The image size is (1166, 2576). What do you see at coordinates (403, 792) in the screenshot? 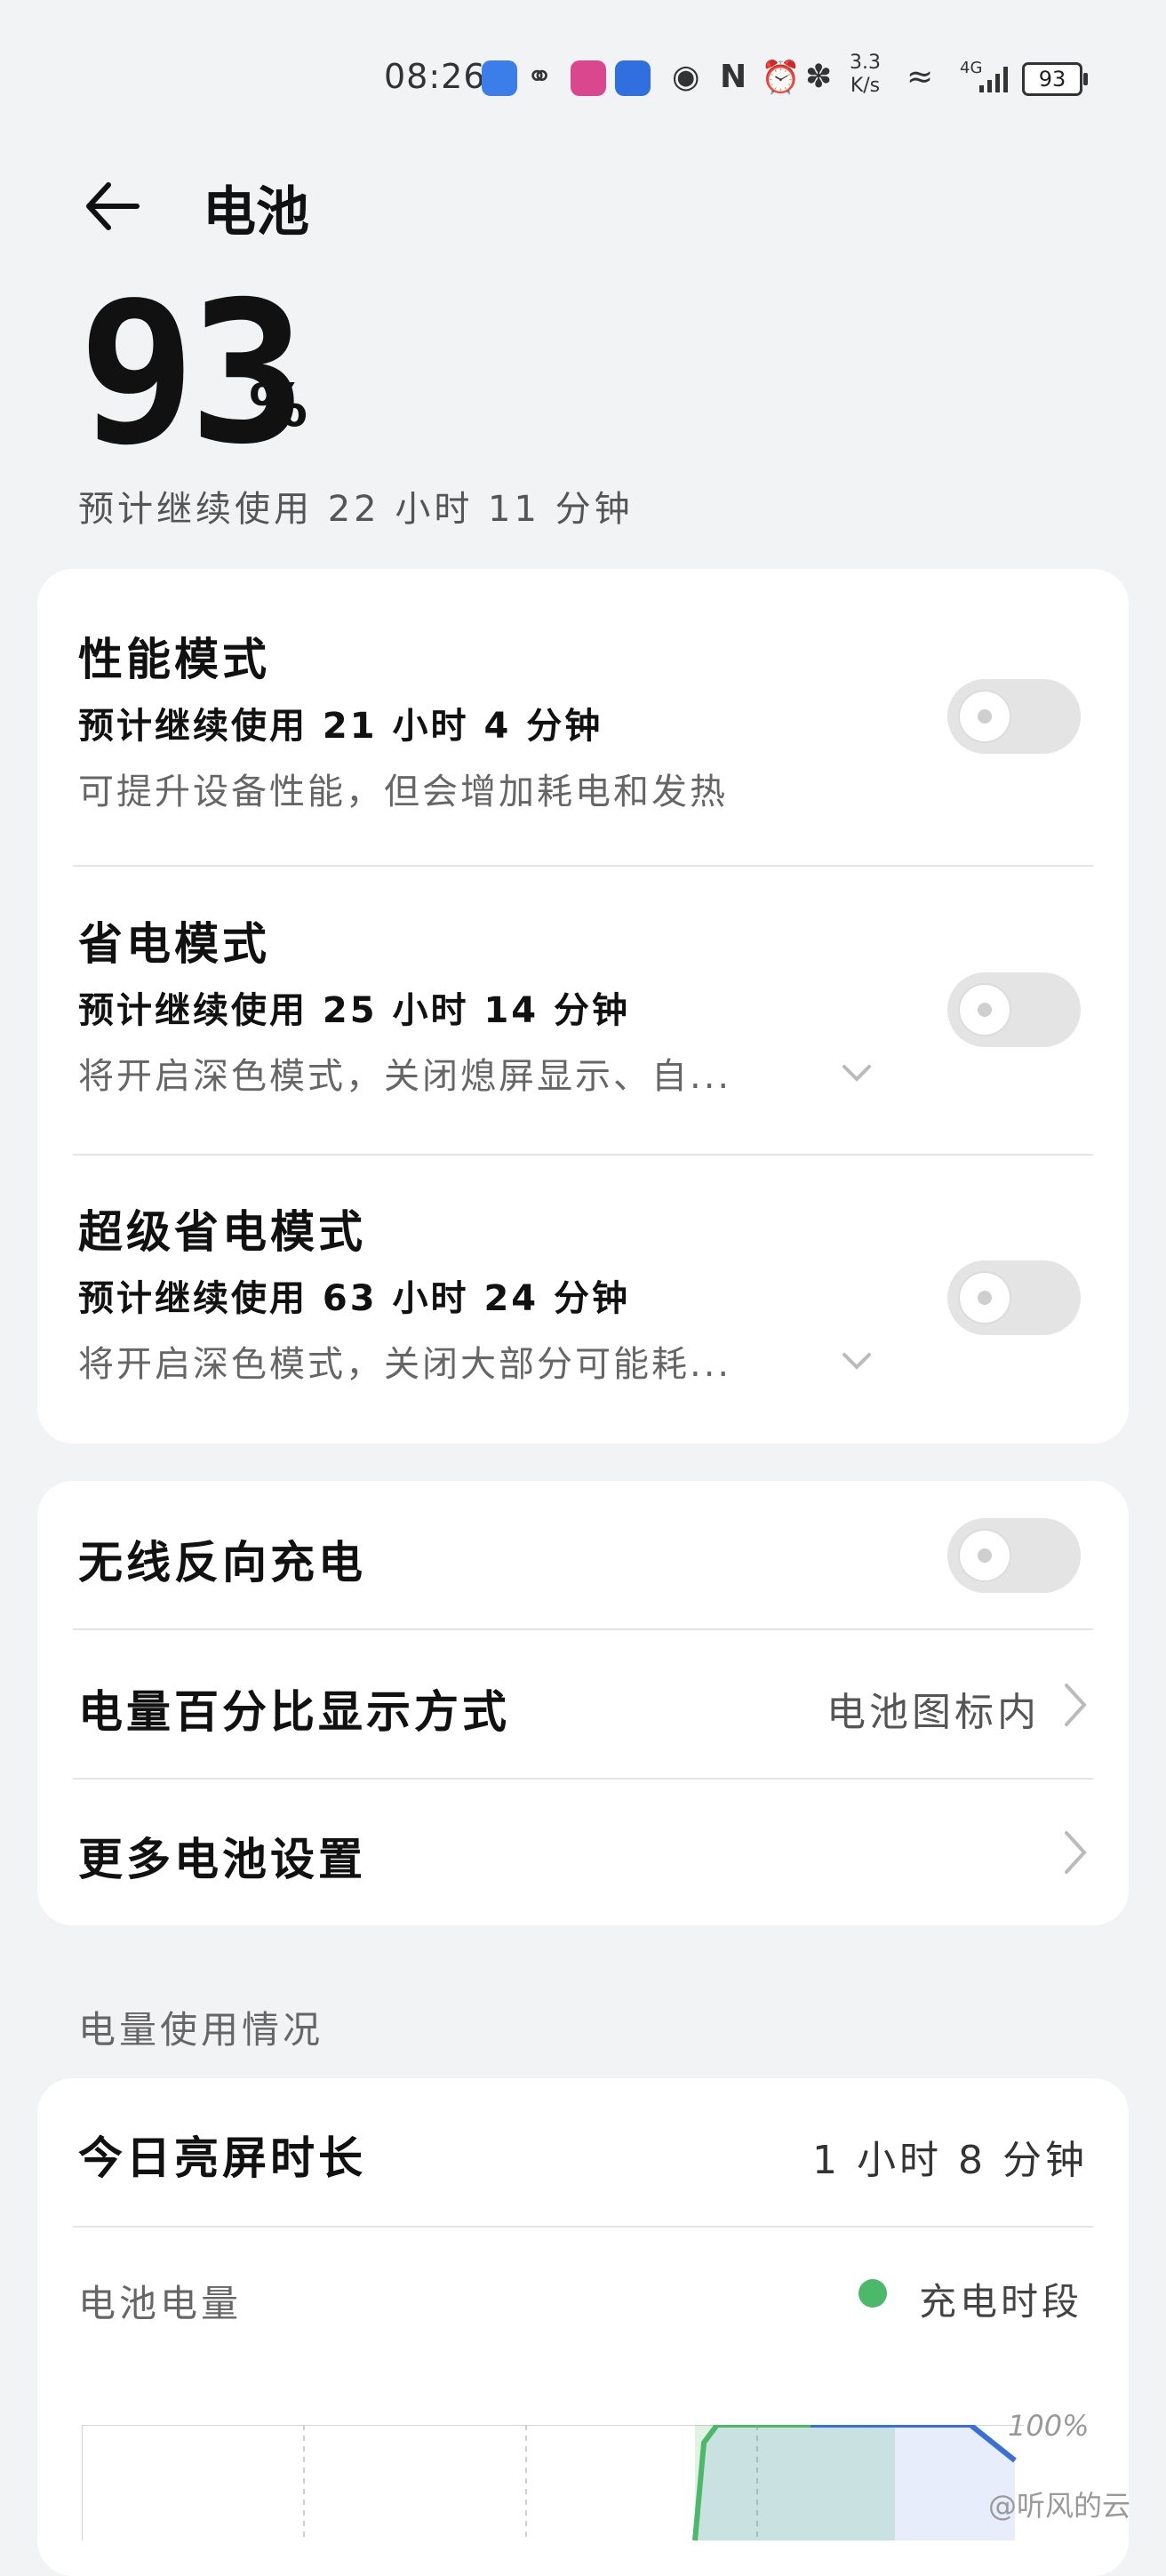
I see `performance-mode-desc: 可提升设备性能，但会增加耗电和发热` at bounding box center [403, 792].